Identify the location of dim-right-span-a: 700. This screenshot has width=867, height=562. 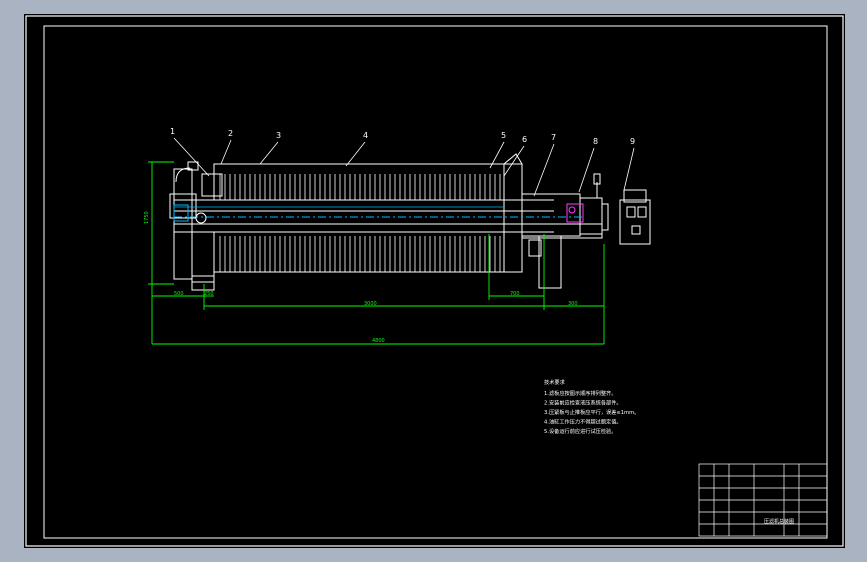
(515, 294).